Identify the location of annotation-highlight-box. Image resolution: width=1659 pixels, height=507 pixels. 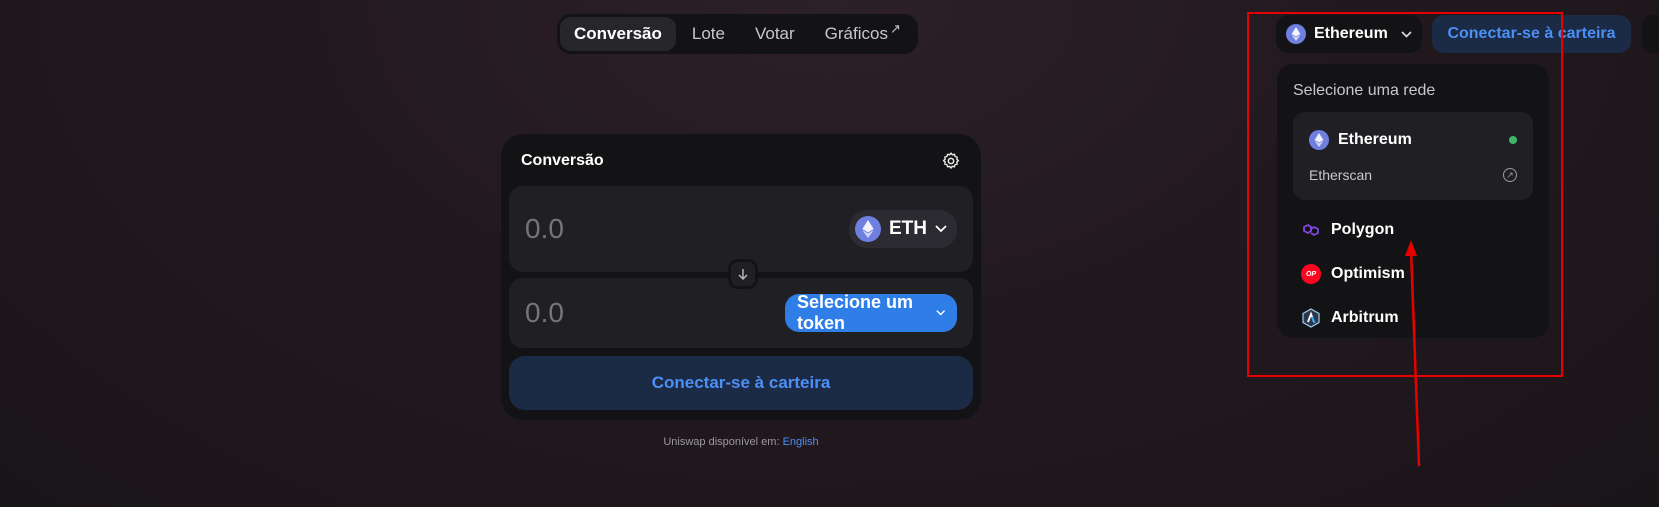
(1405, 194).